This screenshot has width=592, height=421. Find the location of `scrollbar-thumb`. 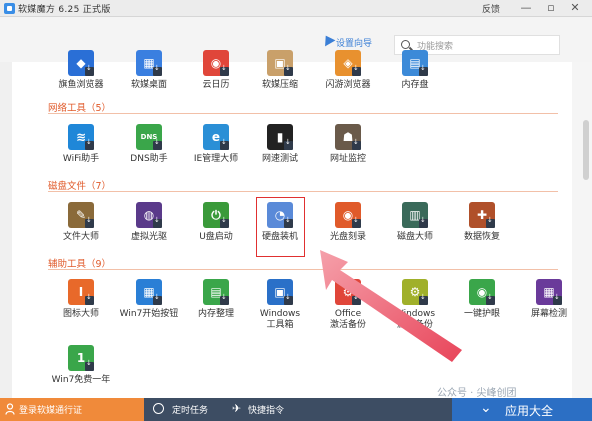

scrollbar-thumb is located at coordinates (586, 150).